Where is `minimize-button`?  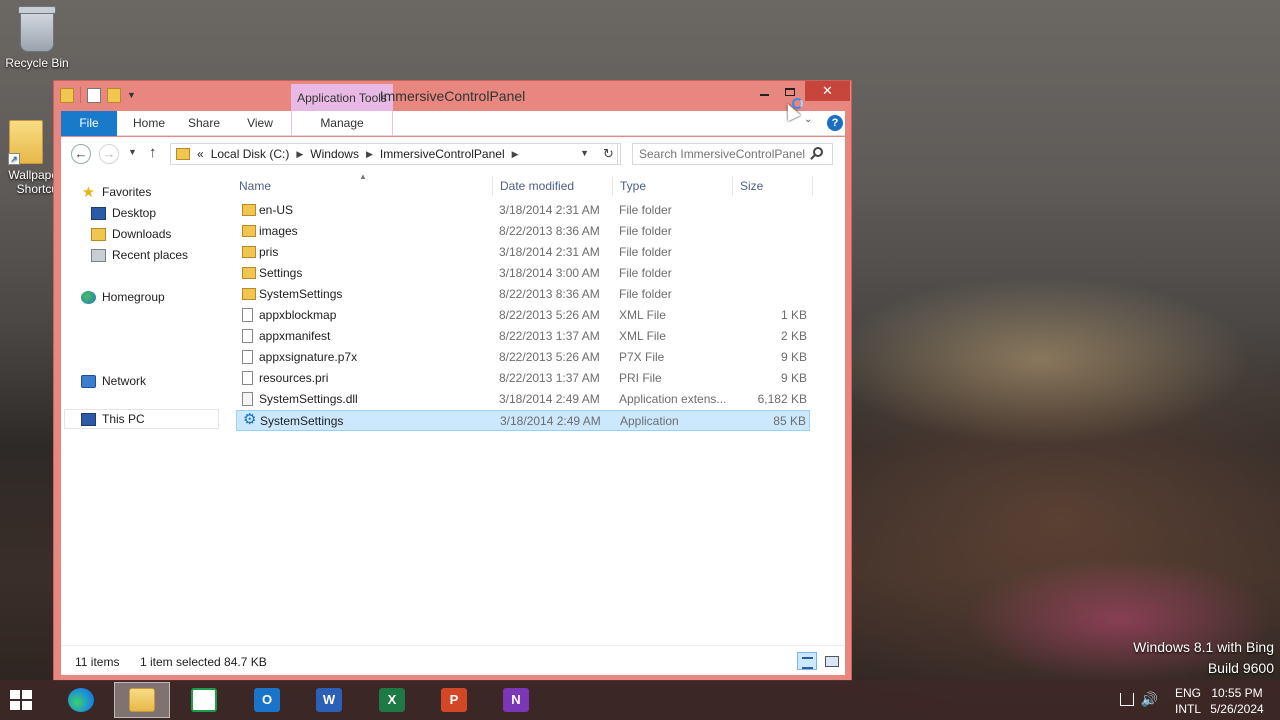 minimize-button is located at coordinates (764, 91).